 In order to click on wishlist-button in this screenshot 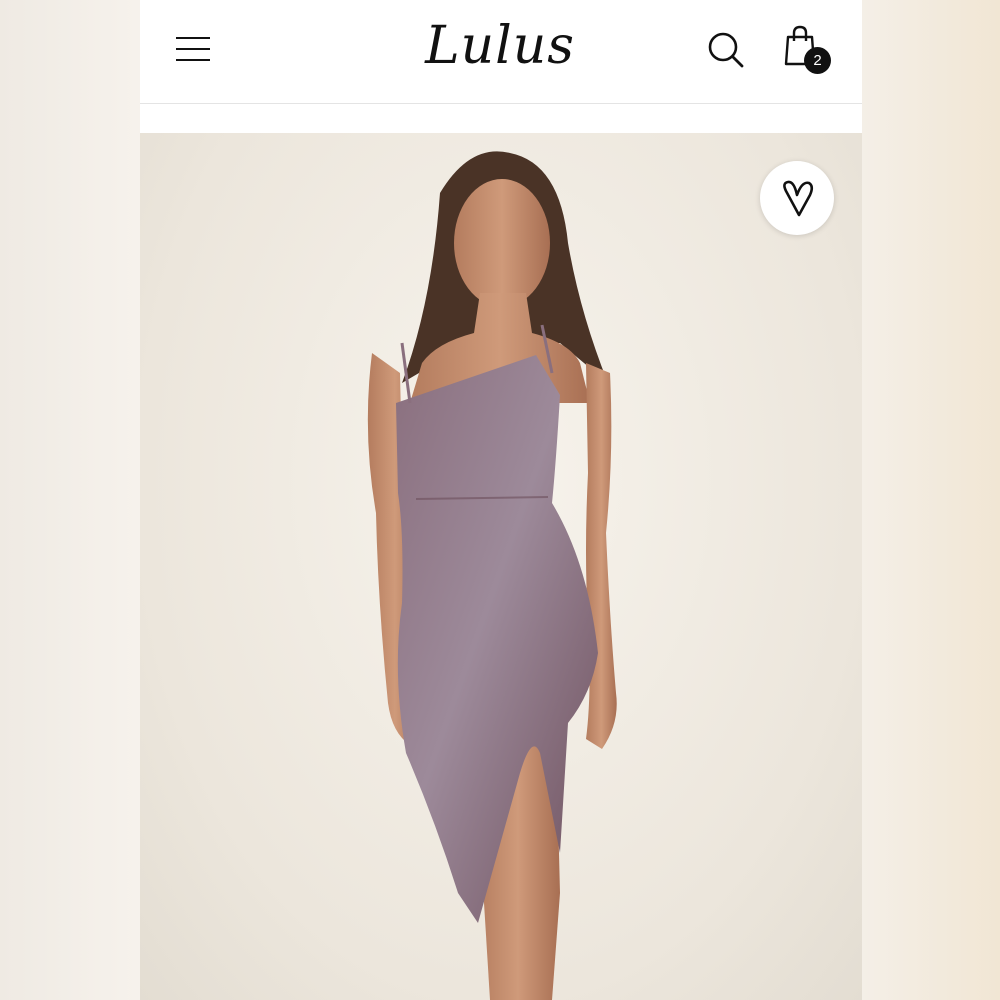, I will do `click(797, 198)`.